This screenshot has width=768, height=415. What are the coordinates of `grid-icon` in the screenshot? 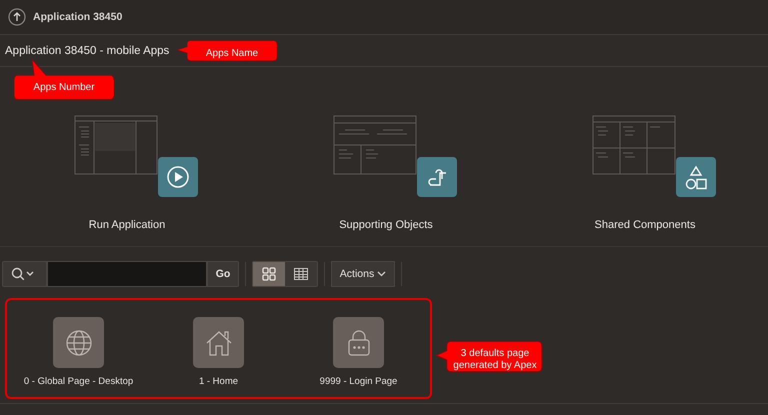 It's located at (269, 274).